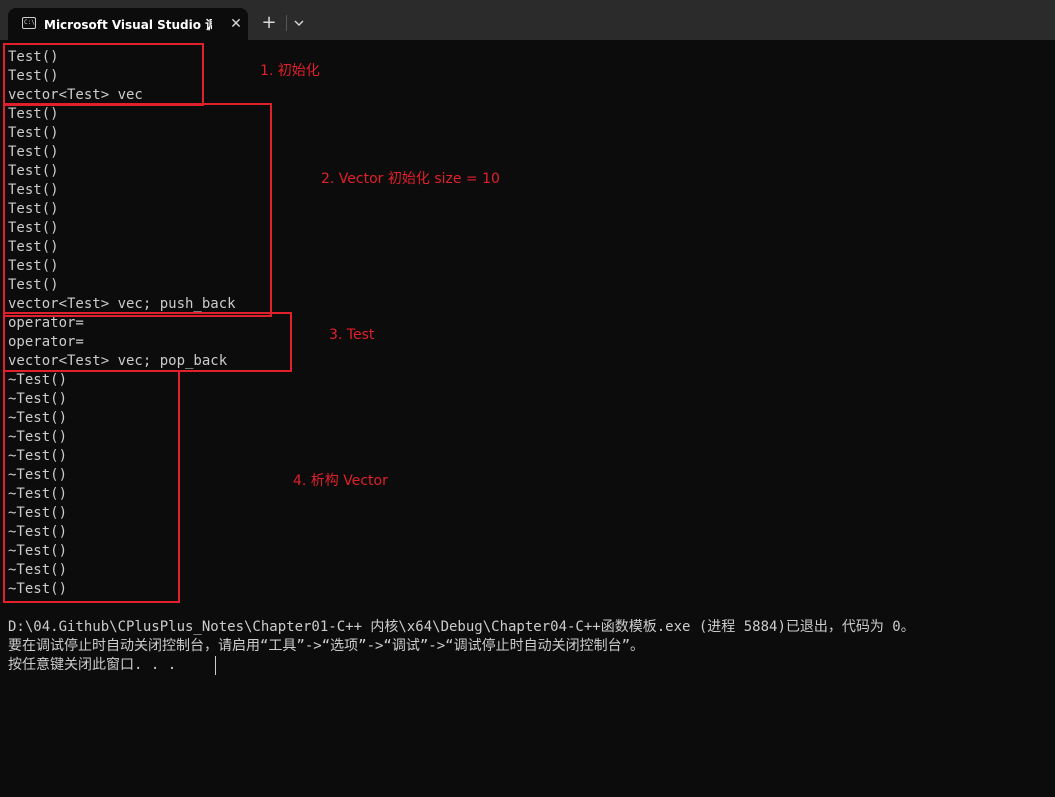 This screenshot has width=1055, height=797. What do you see at coordinates (527, 20) in the screenshot?
I see `title-bar: C:\ Microsoft Visual Studio 调试控制台 ✕ +` at bounding box center [527, 20].